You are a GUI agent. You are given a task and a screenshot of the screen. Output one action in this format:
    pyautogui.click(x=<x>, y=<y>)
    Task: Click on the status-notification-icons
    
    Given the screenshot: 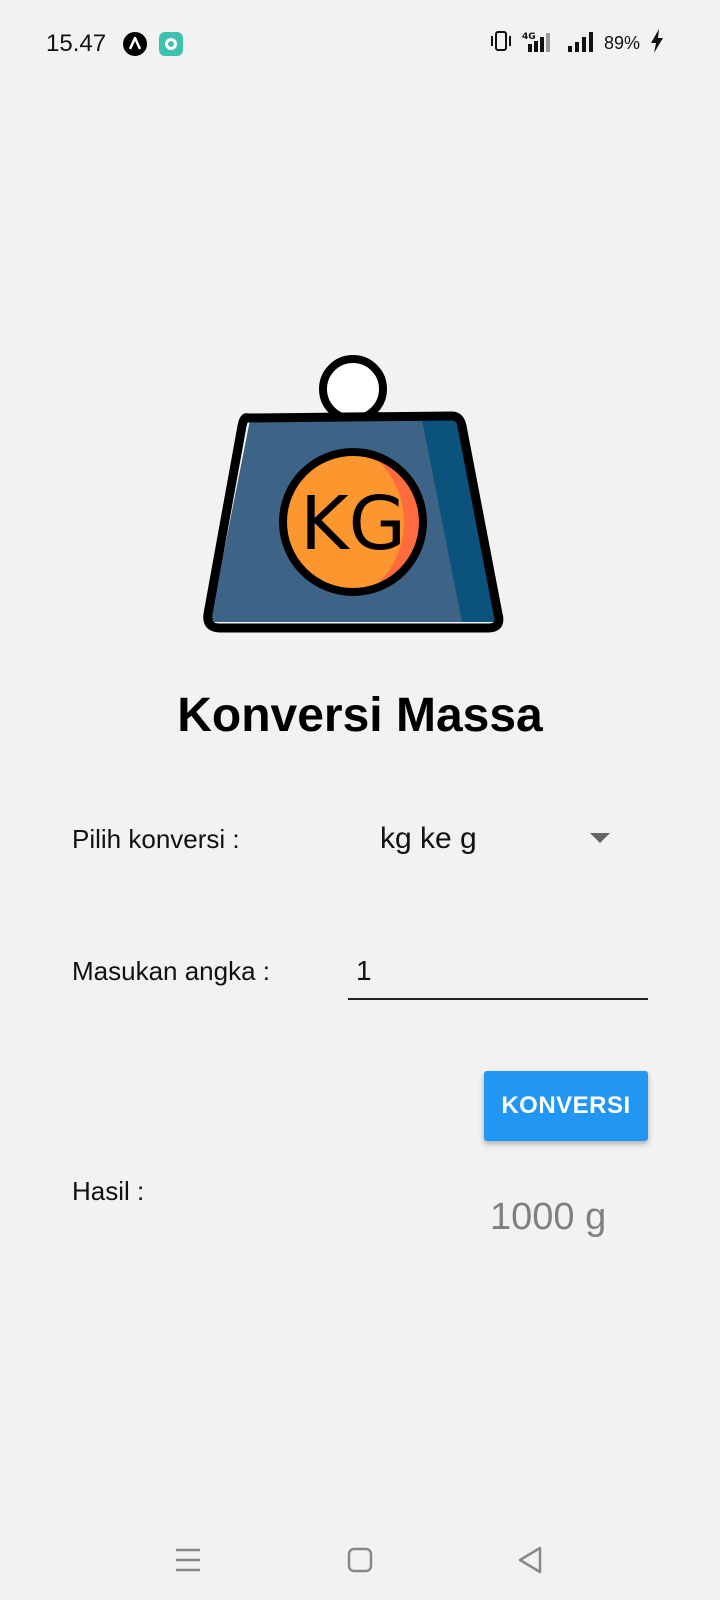 What is the action you would take?
    pyautogui.click(x=153, y=46)
    